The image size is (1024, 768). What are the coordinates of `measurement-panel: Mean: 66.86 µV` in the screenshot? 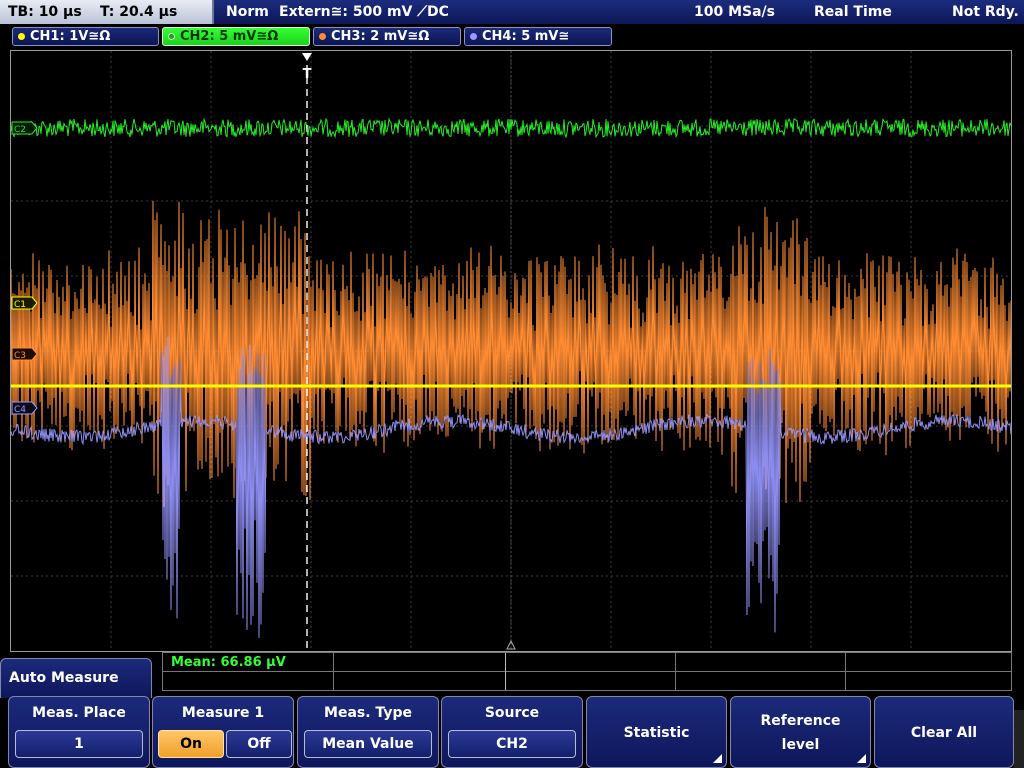 It's located at (587, 671).